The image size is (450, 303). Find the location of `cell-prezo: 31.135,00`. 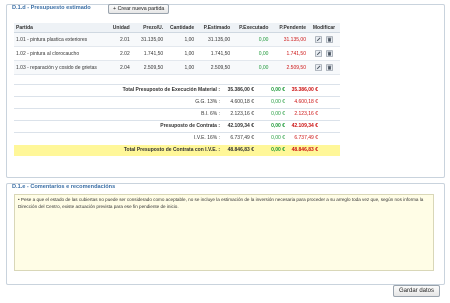

cell-prezo: 31.135,00 is located at coordinates (148, 39).